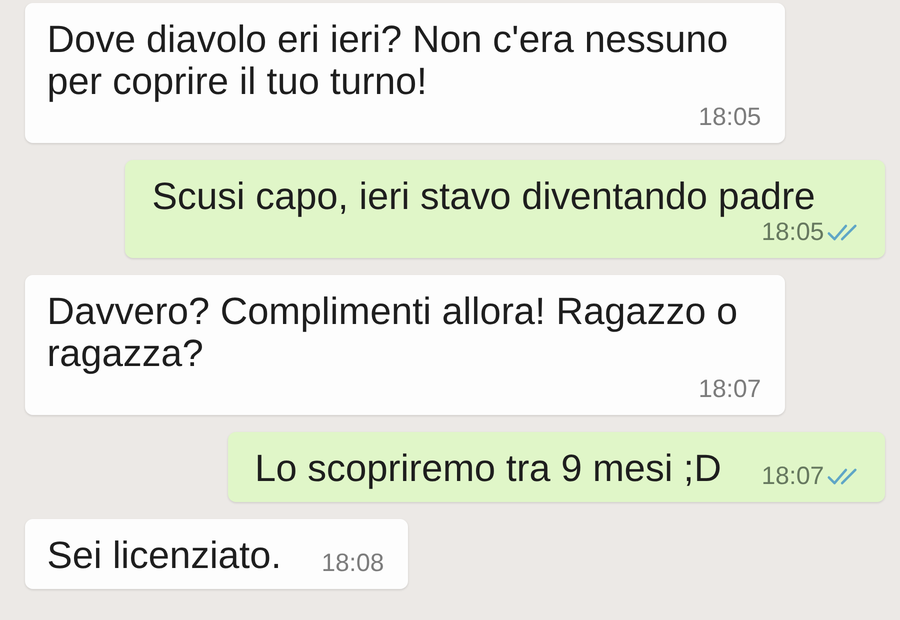  What do you see at coordinates (388, 61) in the screenshot?
I see `message-text: Dove diavolo eri ieri? Non c'era nessuno per coprire il tuo turno!` at bounding box center [388, 61].